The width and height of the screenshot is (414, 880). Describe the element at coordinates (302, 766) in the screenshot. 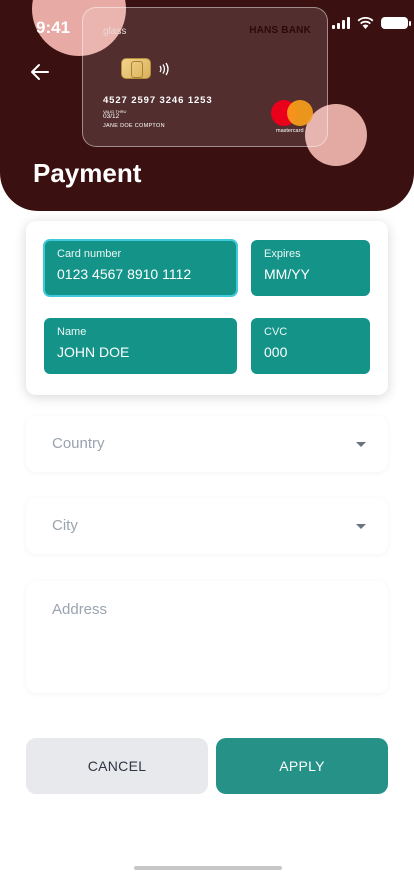

I see `apply-button: APPLY` at that location.